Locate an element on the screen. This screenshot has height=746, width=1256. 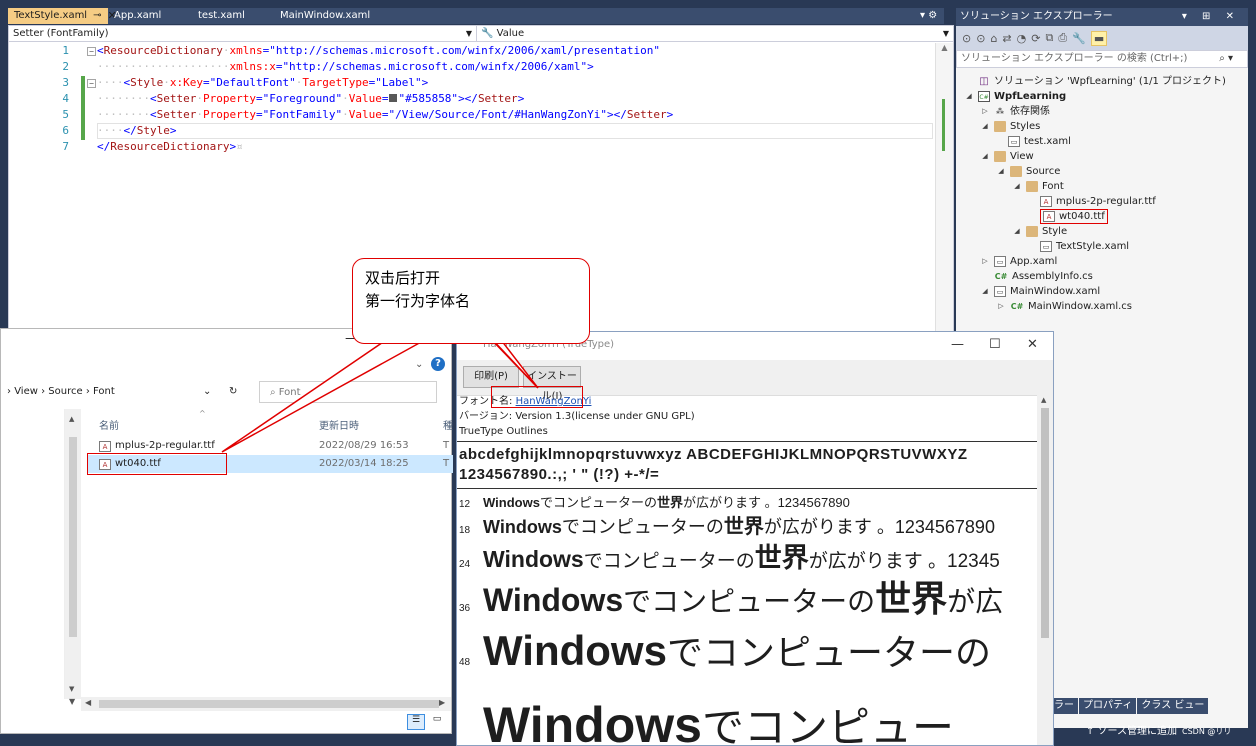
tree-item-mainwindow-xaml: ◢ ▭ MainWindow.xaml is located at coordinates (1040, 291).